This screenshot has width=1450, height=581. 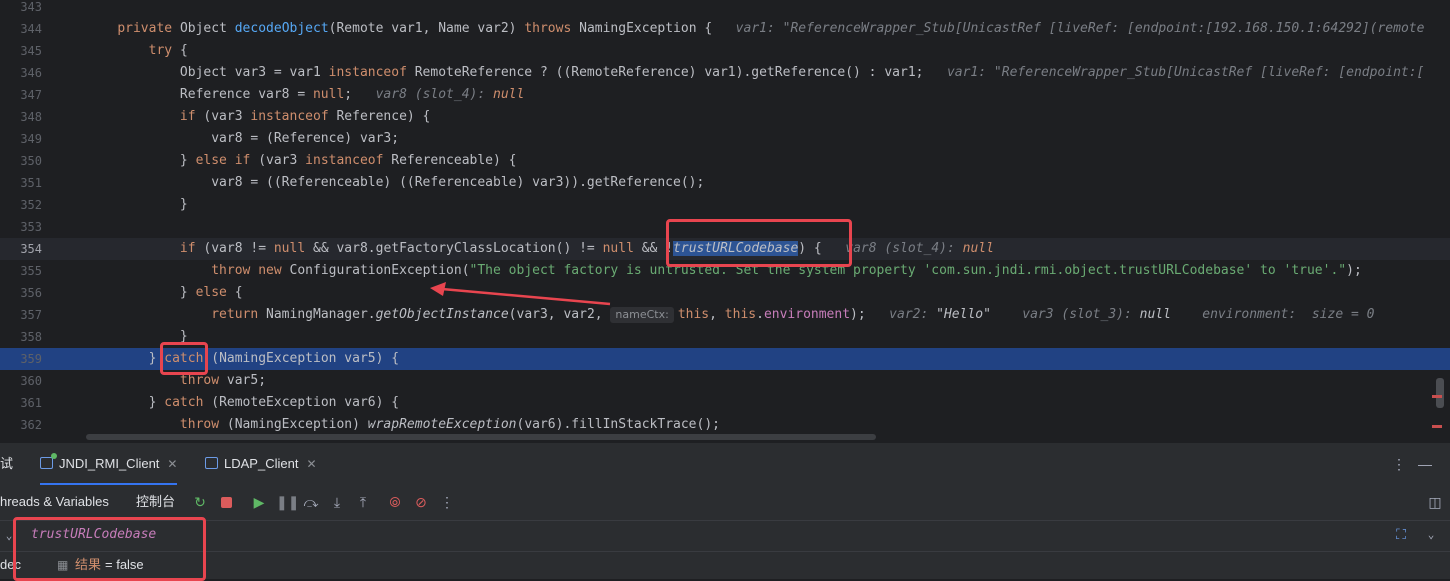 What do you see at coordinates (238, 248) in the screenshot?
I see `code-token: (var8 !=` at bounding box center [238, 248].